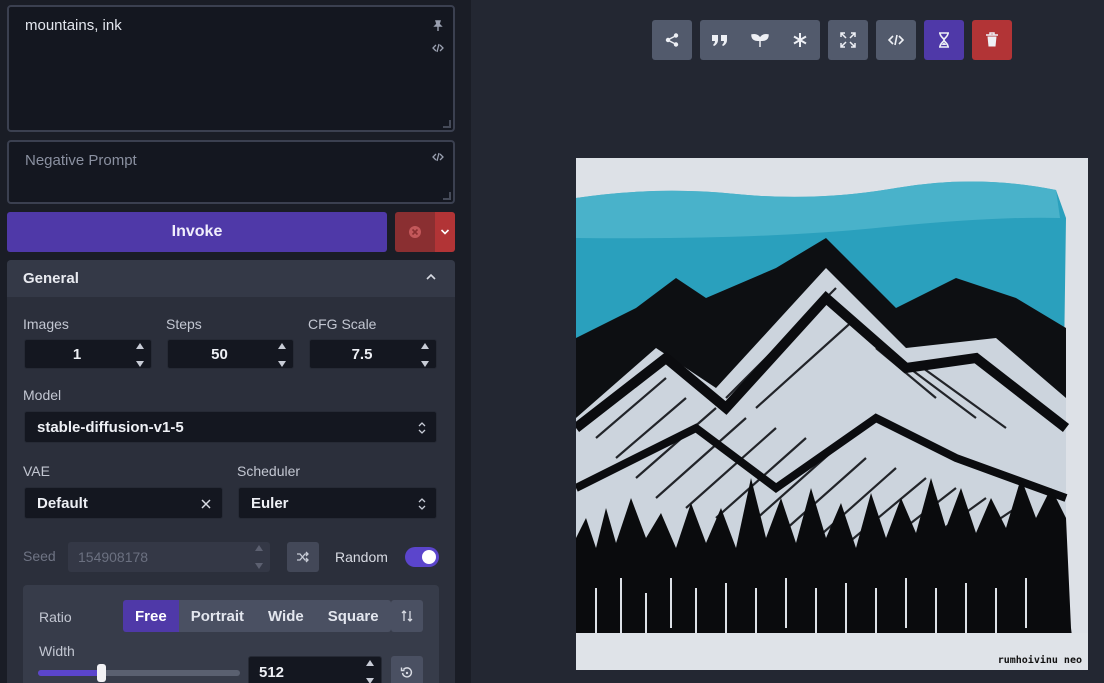 This screenshot has width=1104, height=683. I want to click on general-header: General, so click(231, 278).